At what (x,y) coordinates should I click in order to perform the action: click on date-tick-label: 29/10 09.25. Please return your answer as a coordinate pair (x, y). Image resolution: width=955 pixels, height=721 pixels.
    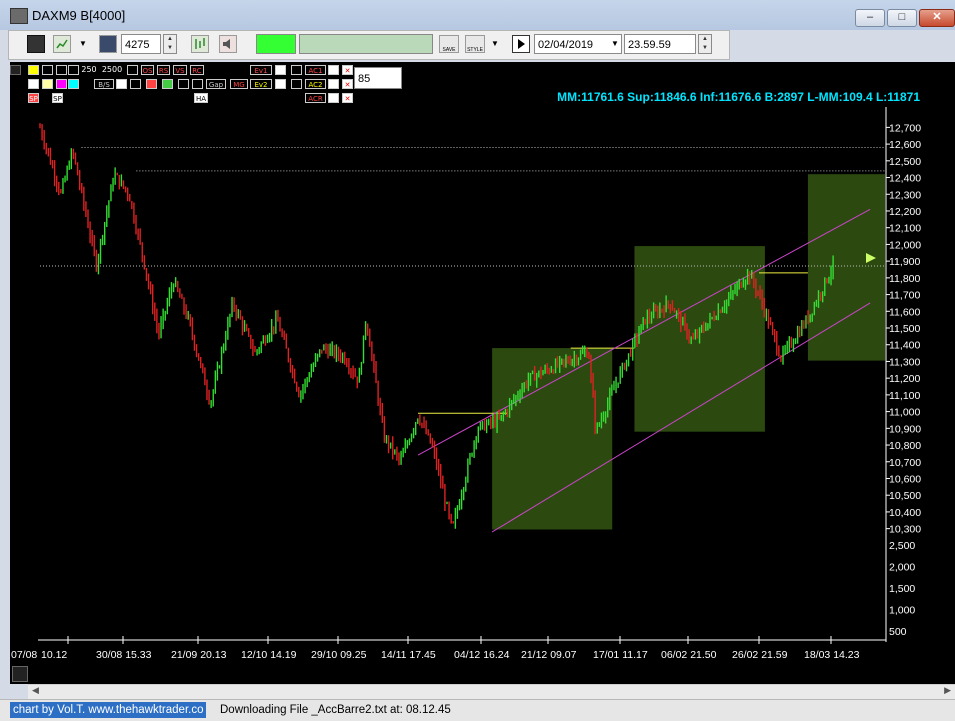
    Looking at the image, I should click on (339, 655).